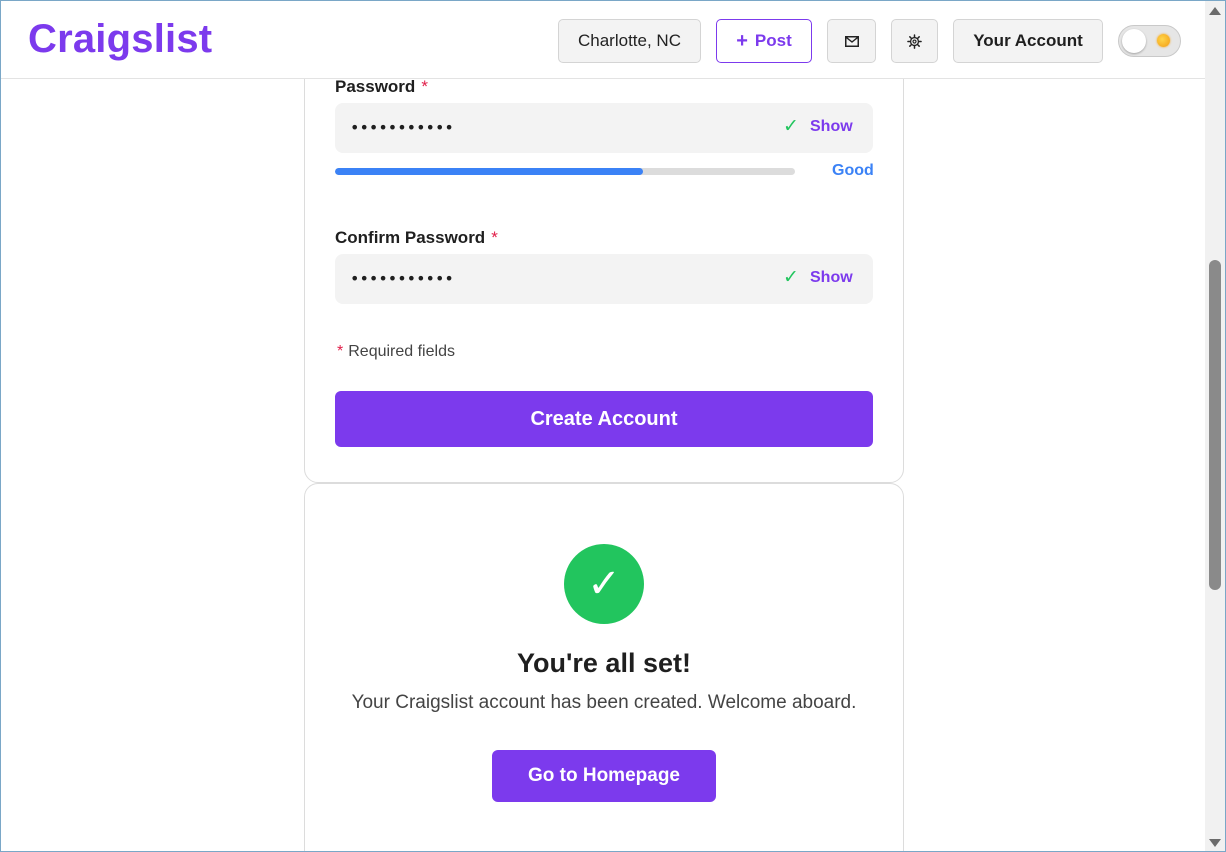 Image resolution: width=1226 pixels, height=852 pixels. I want to click on settings-button, so click(914, 41).